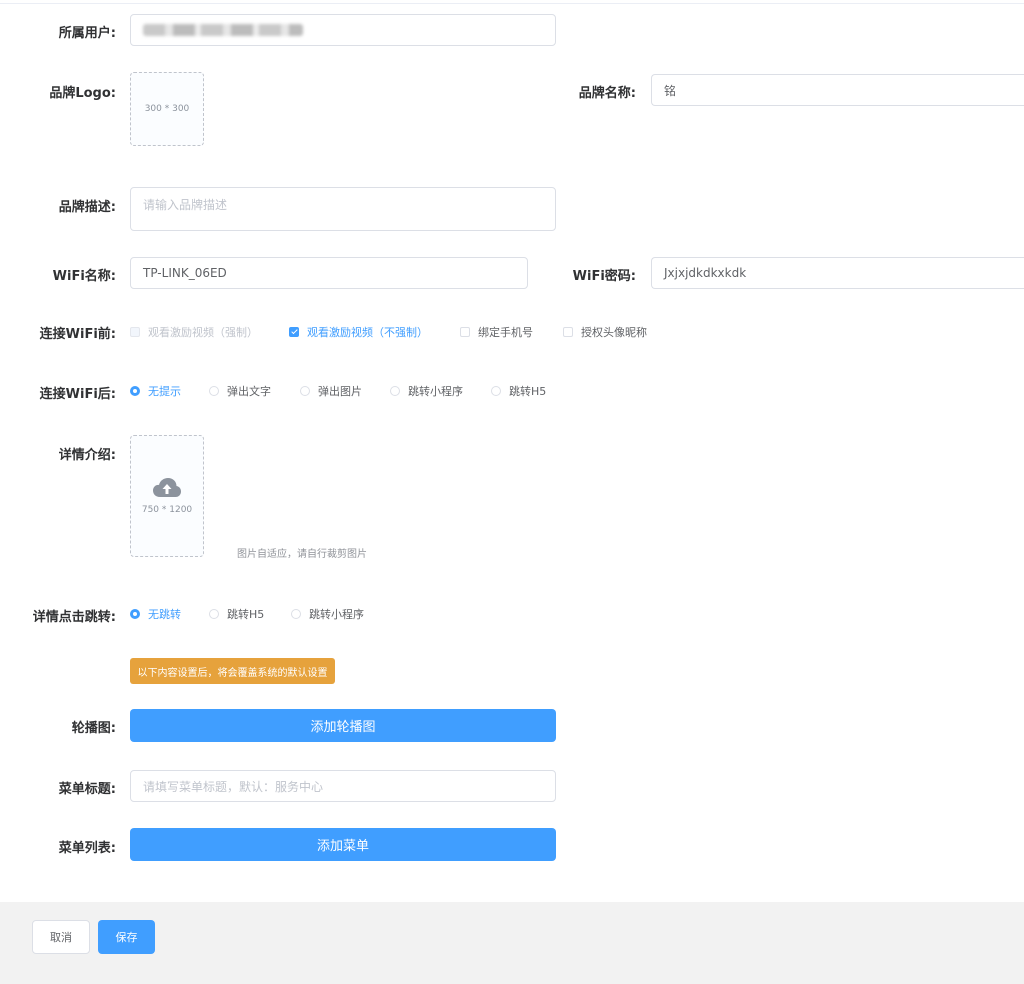  I want to click on after-option-popup-image: 弹出图片, so click(331, 391).